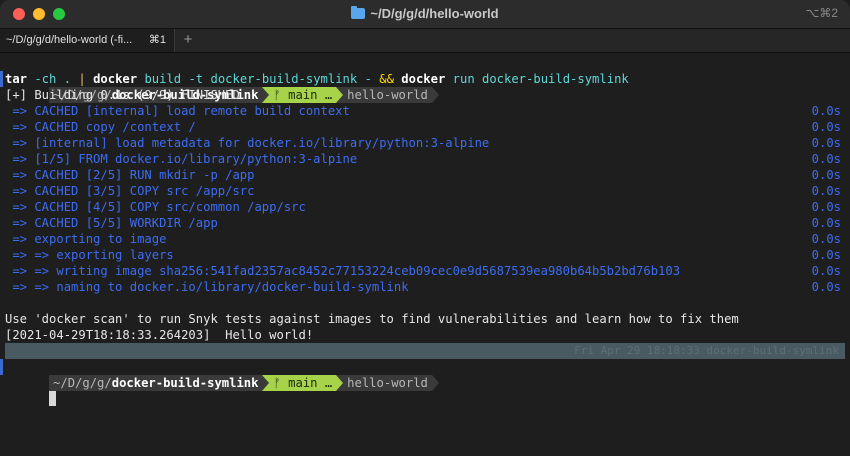  I want to click on window-shortcut: ⌥⌘2, so click(821, 13).